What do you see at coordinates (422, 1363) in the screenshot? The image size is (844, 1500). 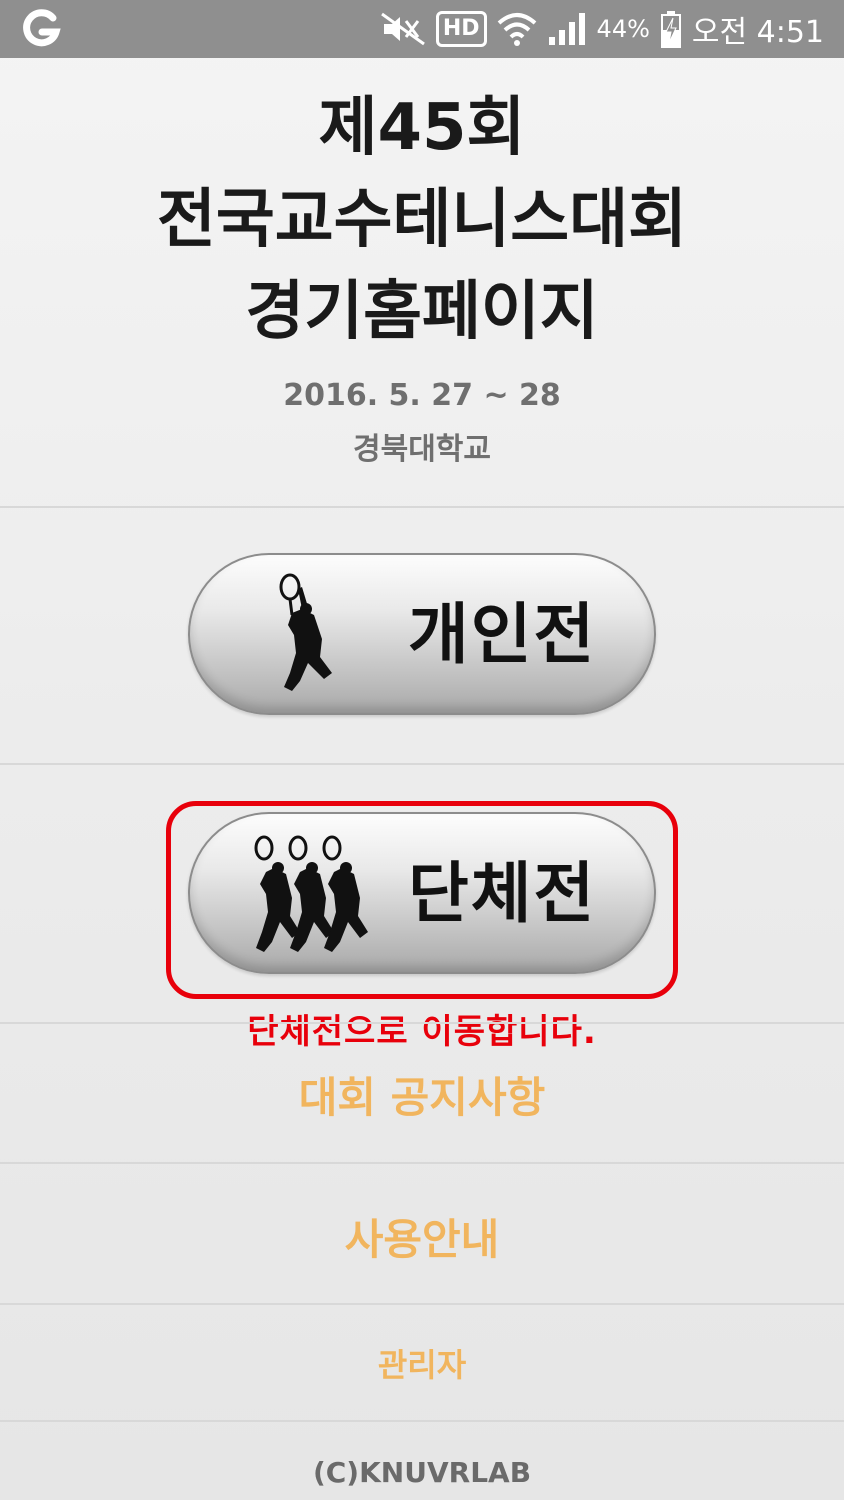 I see `admin-link: 관리자` at bounding box center [422, 1363].